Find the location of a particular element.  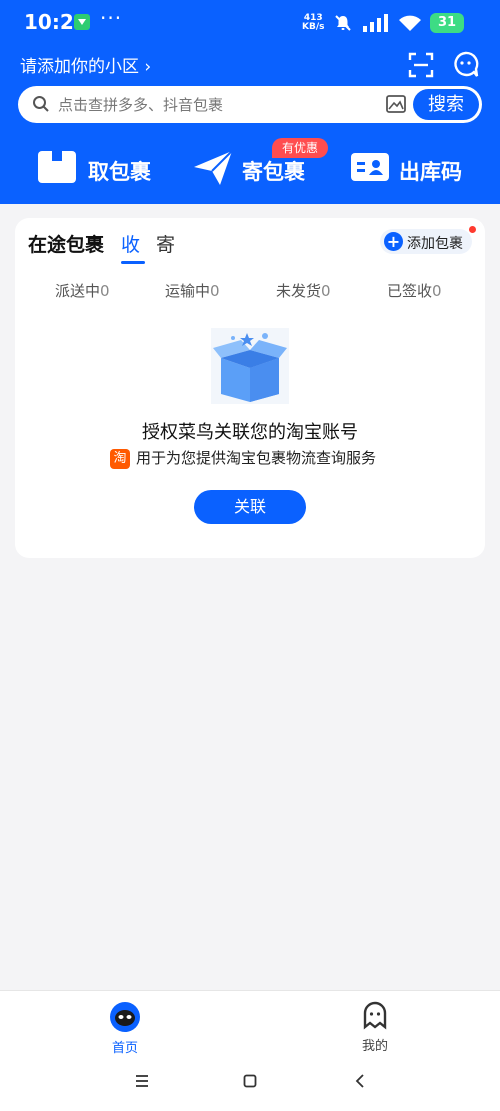

auth-title: 授权菜鸟关联您的淘宝账号 is located at coordinates (250, 432).